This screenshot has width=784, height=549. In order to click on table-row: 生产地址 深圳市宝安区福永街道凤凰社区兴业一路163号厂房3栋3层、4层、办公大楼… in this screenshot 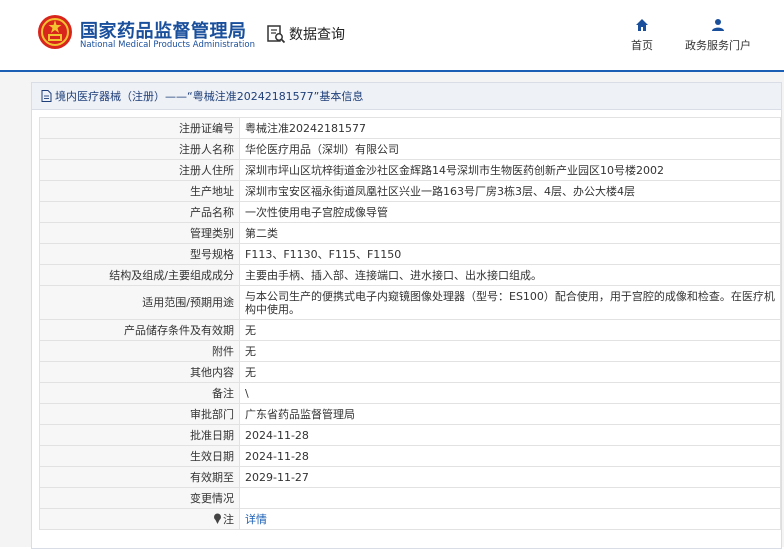, I will do `click(410, 191)`.